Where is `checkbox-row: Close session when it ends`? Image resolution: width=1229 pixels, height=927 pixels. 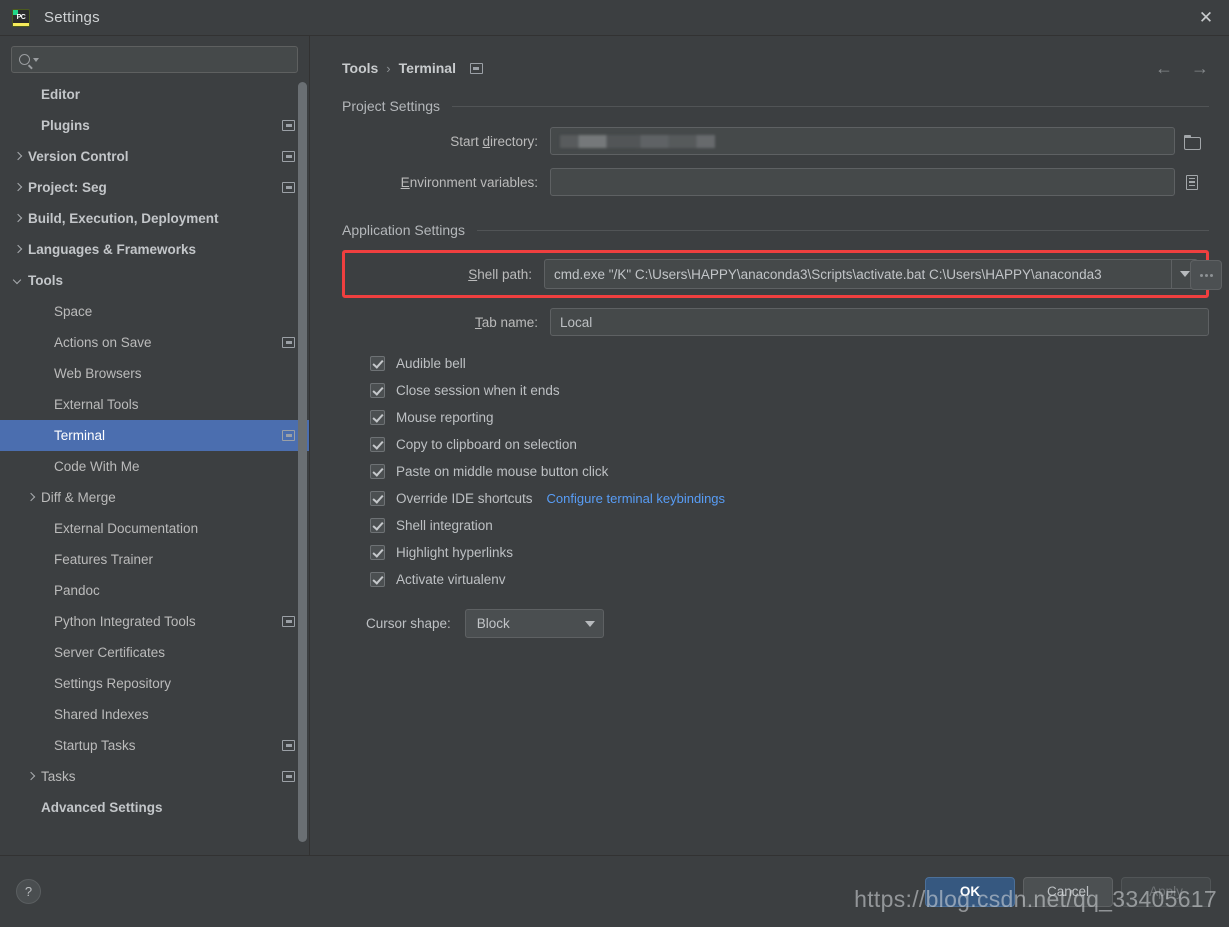
checkbox-row: Close session when it ends is located at coordinates (789, 390).